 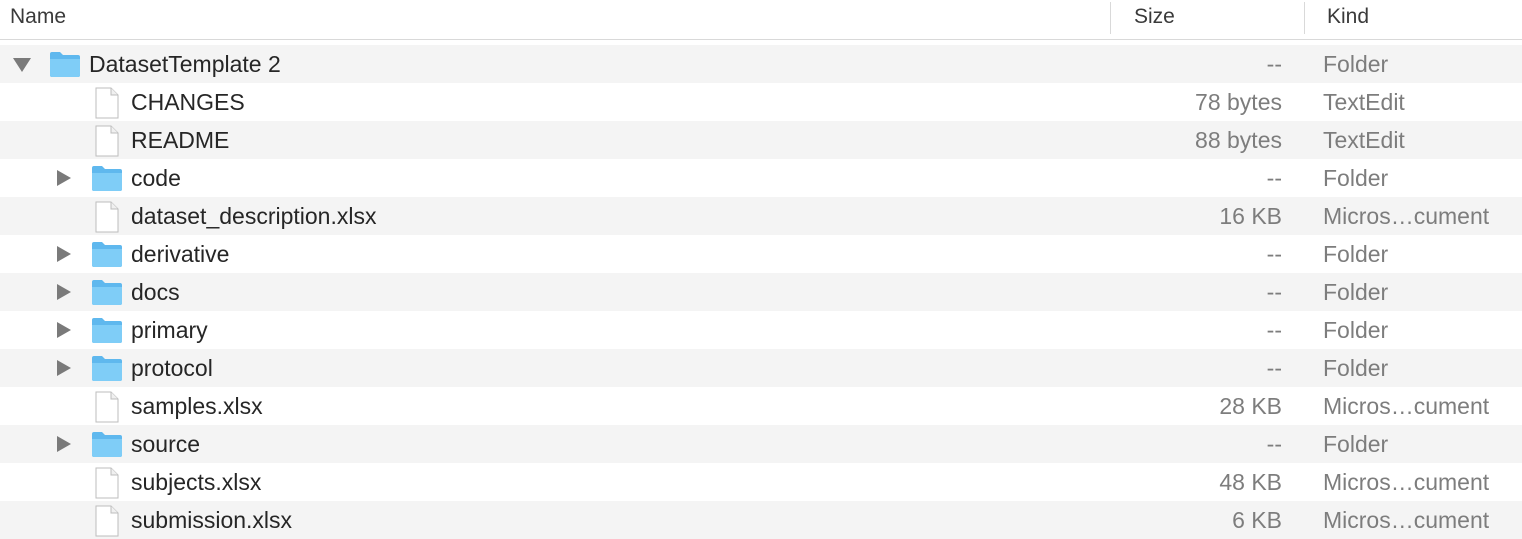 What do you see at coordinates (761, 254) in the screenshot?
I see `file-row: derivative -- Folder` at bounding box center [761, 254].